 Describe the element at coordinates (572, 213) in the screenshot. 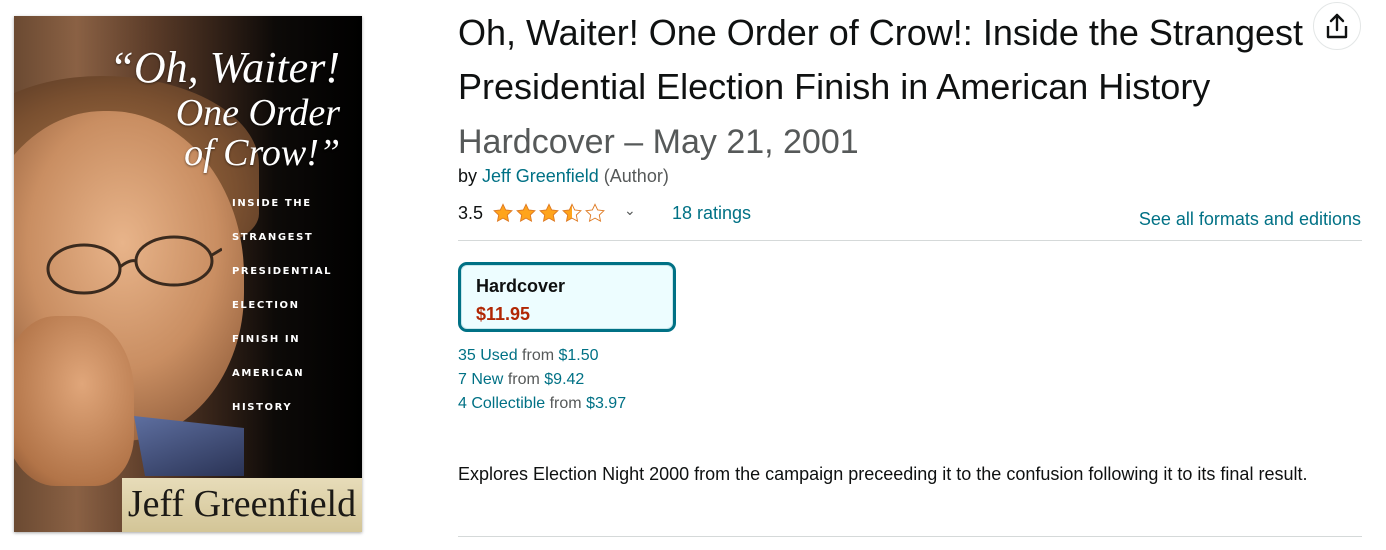

I see `star-half-icon` at that location.